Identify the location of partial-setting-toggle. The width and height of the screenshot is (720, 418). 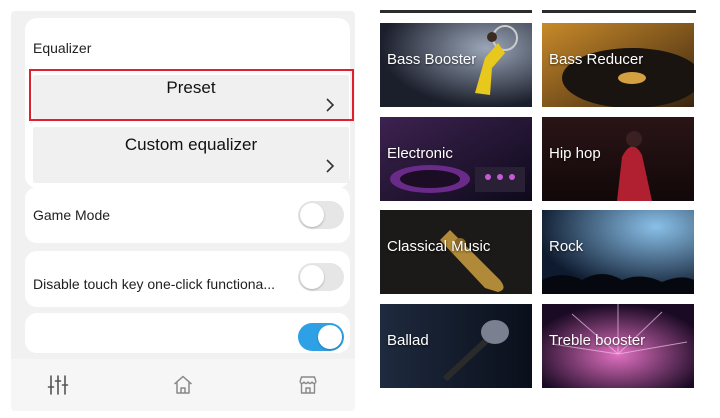
(321, 337).